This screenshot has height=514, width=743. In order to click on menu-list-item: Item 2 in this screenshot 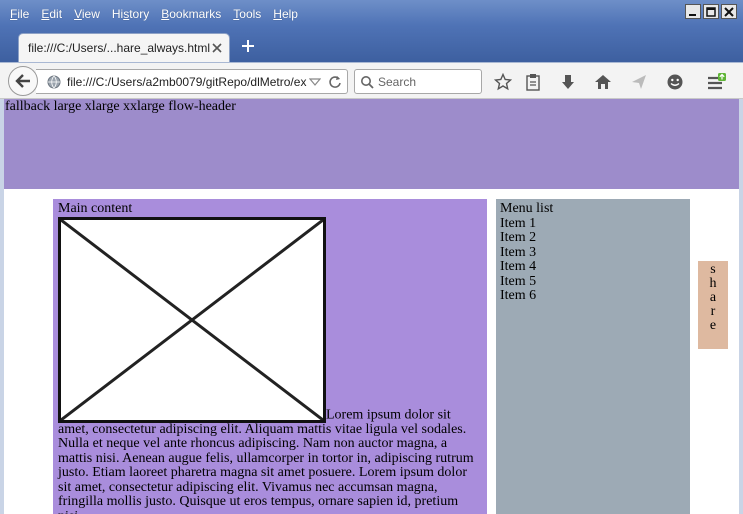, I will do `click(593, 238)`.